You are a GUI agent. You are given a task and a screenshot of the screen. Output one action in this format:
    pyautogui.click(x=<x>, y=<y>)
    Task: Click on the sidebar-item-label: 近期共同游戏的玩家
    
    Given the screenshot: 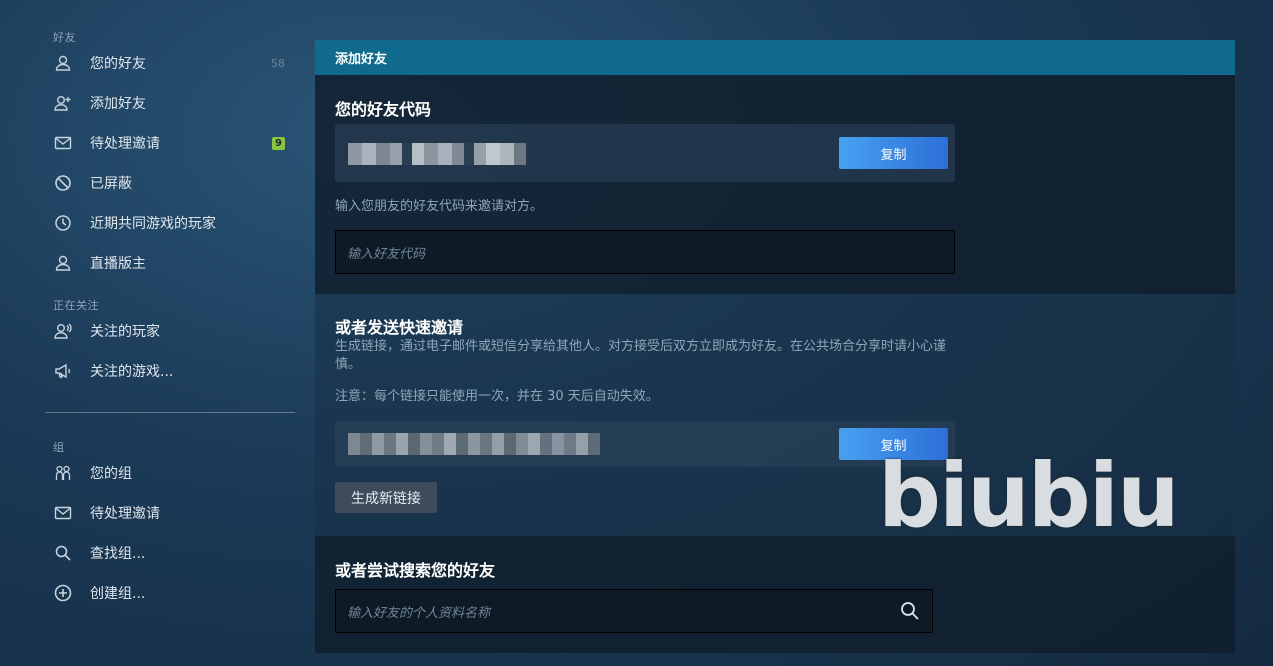 What is the action you would take?
    pyautogui.click(x=153, y=224)
    